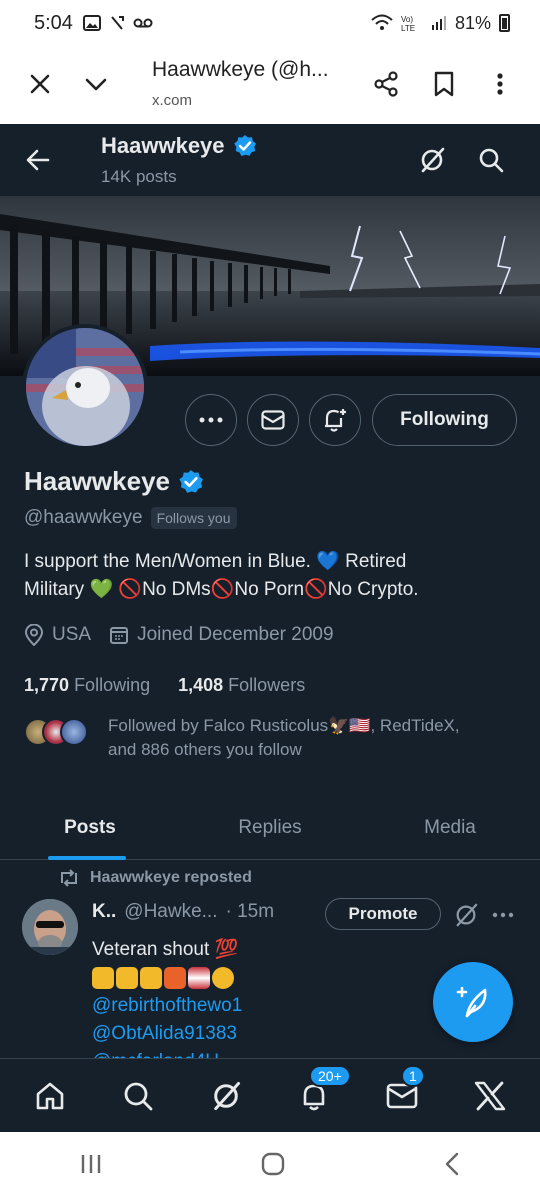  I want to click on location-text: USA, so click(72, 634).